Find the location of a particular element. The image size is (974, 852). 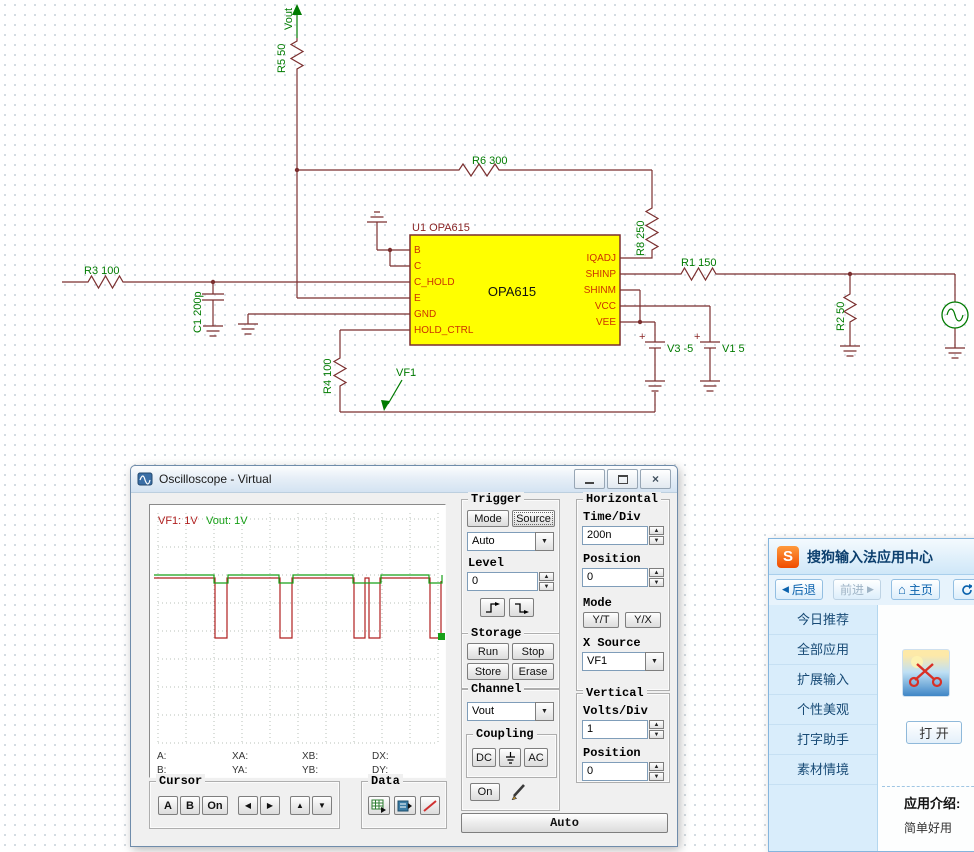

menu-item-today: 今日推荐 is located at coordinates (823, 620).